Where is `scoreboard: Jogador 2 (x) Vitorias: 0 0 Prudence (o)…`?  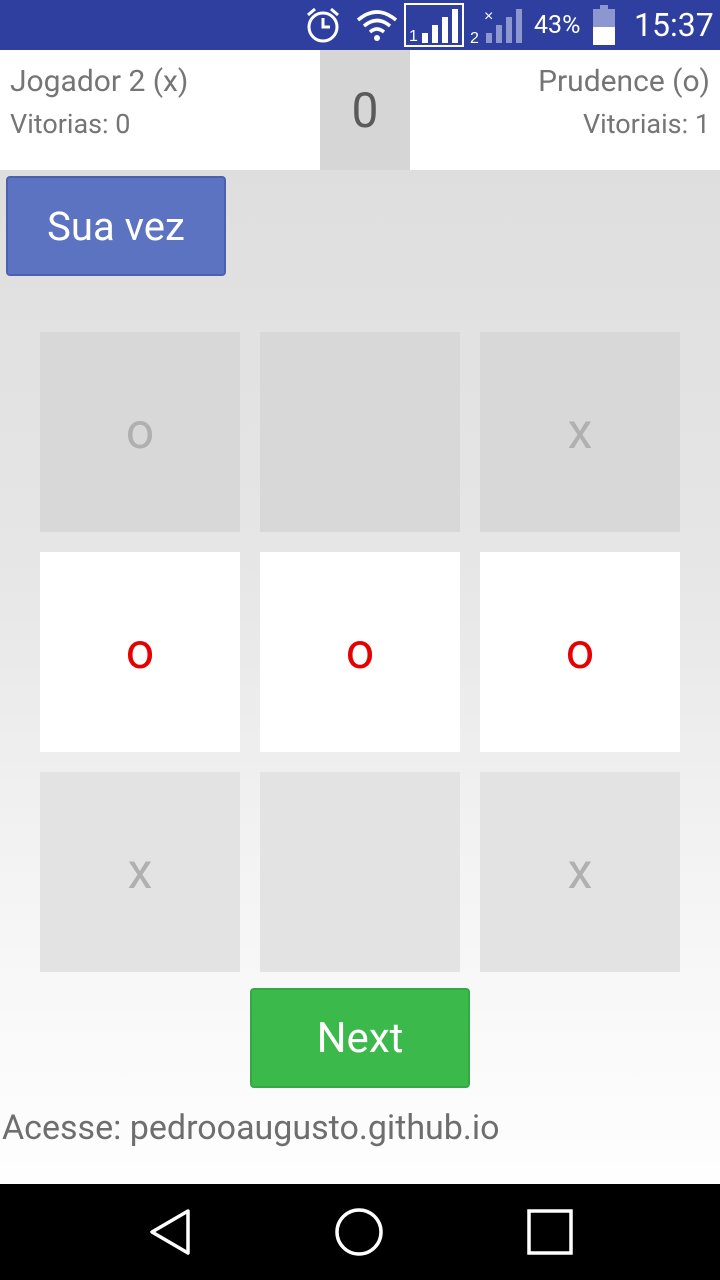
scoreboard: Jogador 2 (x) Vitorias: 0 0 Prudence (o)… is located at coordinates (360, 110).